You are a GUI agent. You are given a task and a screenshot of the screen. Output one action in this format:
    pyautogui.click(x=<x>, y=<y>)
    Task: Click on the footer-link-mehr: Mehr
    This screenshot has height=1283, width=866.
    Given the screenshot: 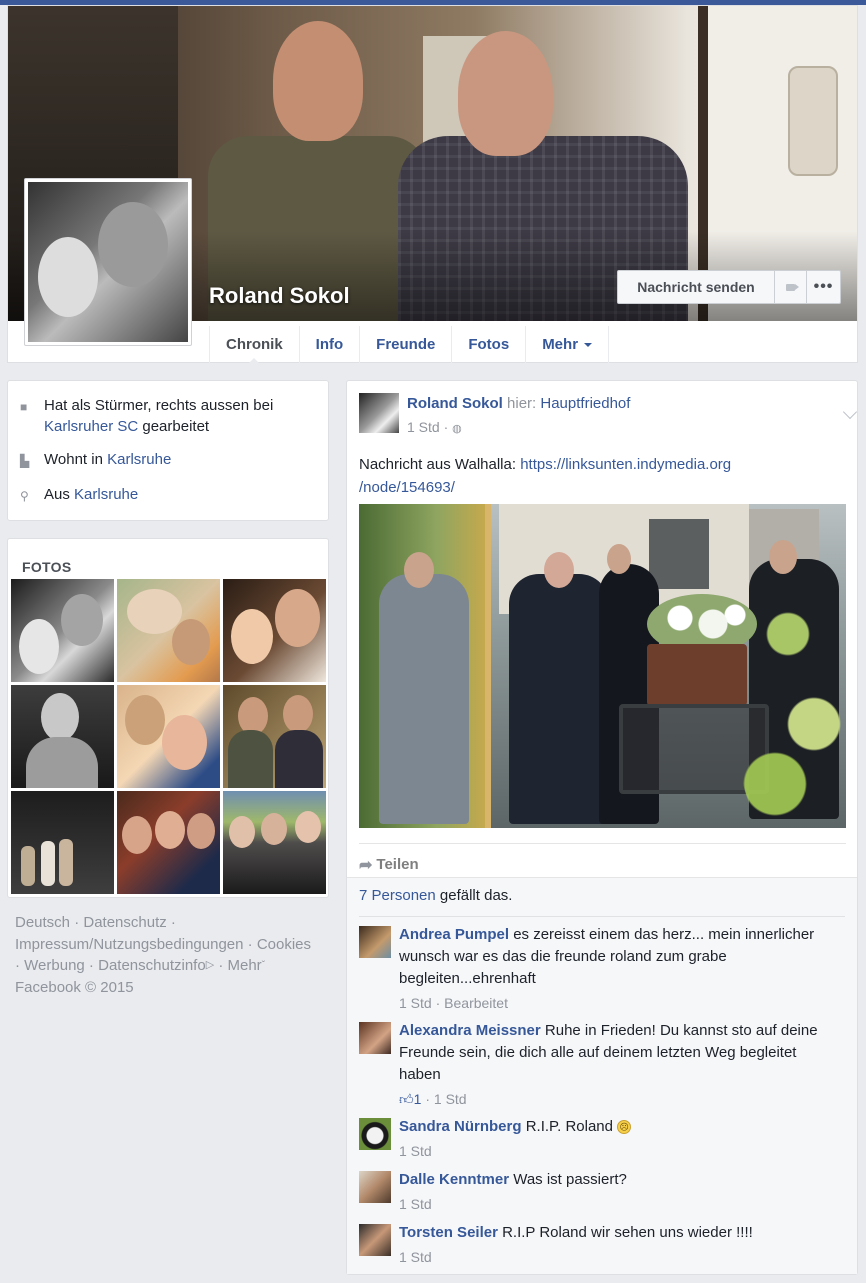 What is the action you would take?
    pyautogui.click(x=245, y=965)
    